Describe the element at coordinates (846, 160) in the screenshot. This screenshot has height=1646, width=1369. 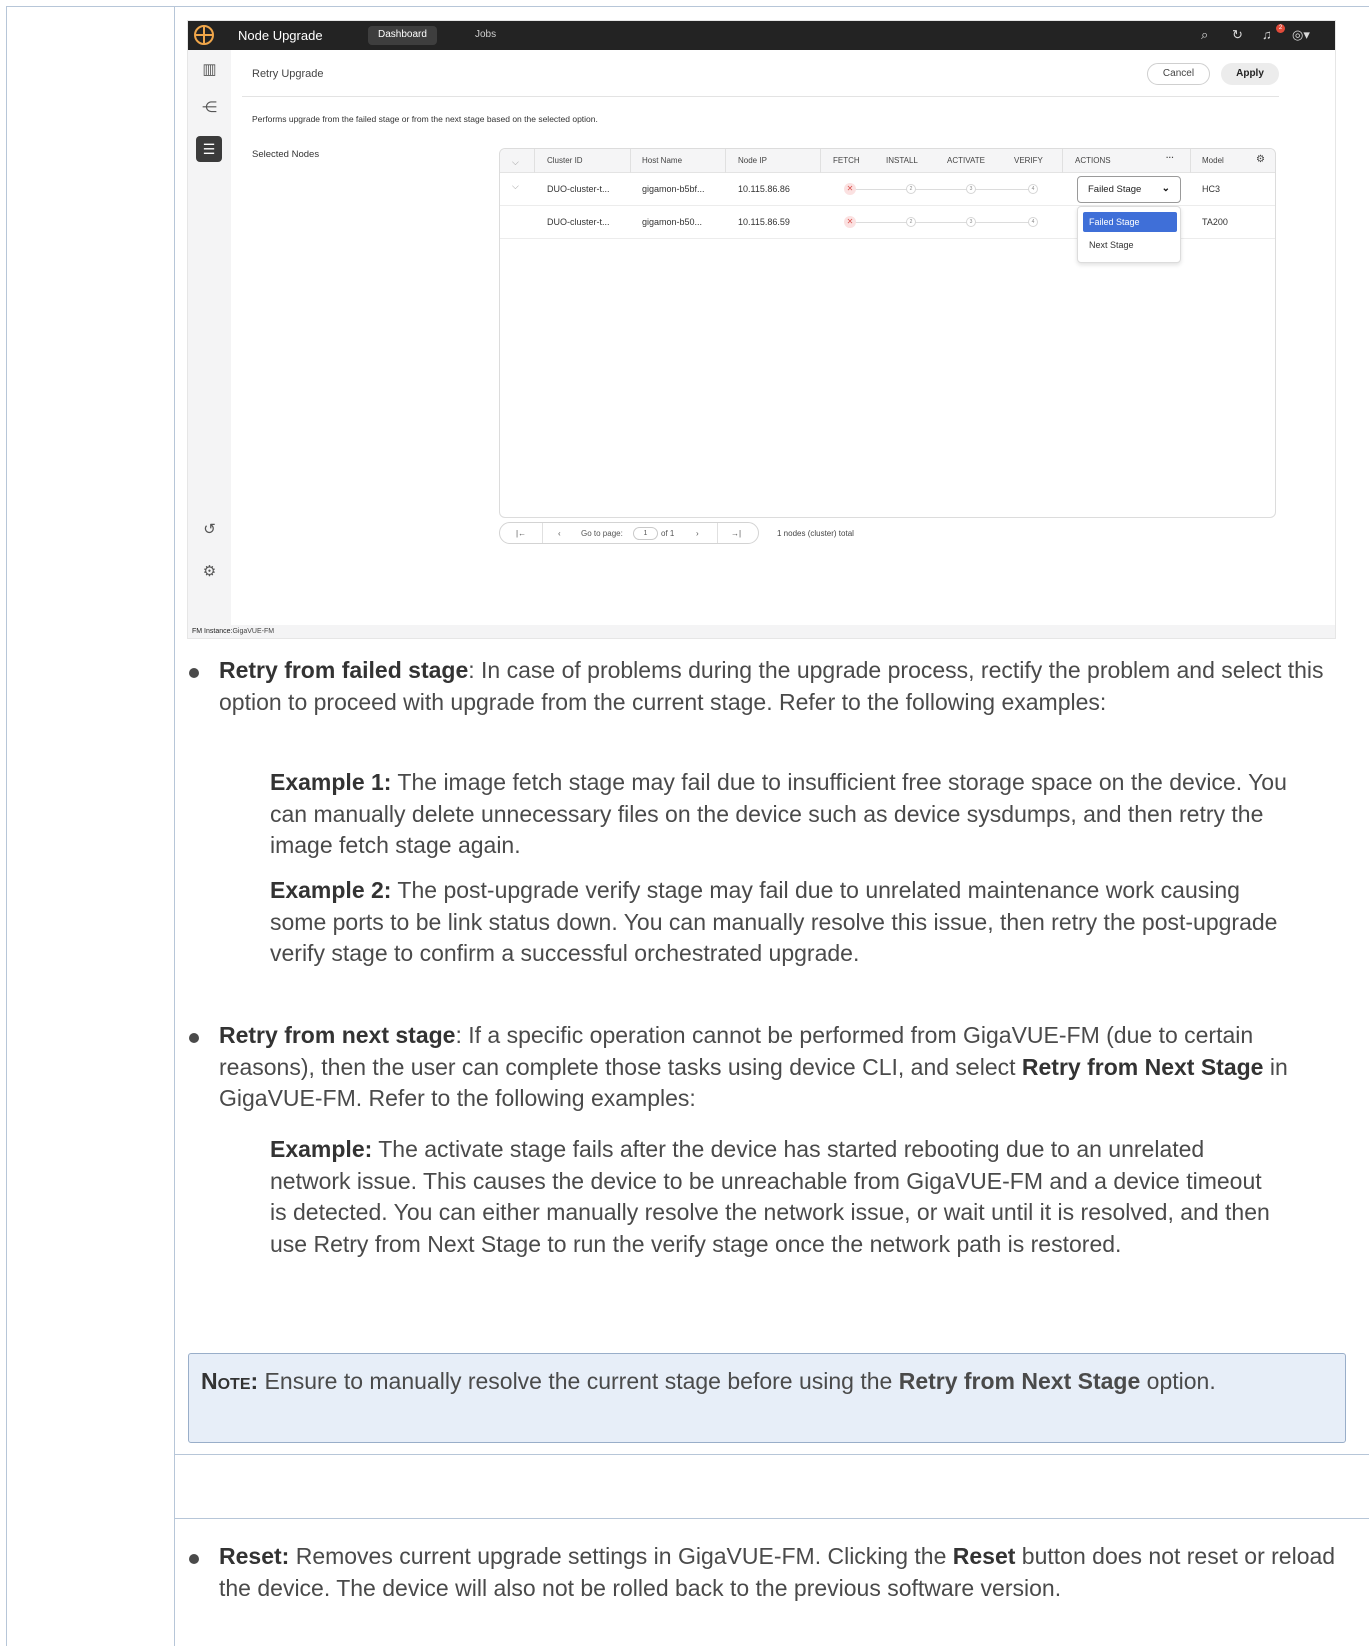
I see `col-fetch: FETCH` at that location.